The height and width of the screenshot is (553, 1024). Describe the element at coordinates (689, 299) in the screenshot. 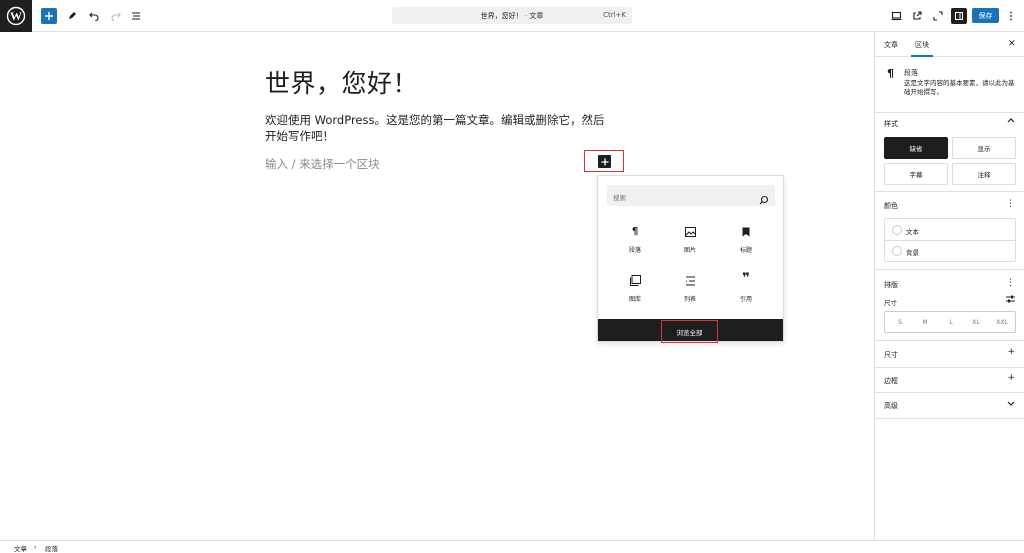

I see `block-item-label: 列表` at that location.